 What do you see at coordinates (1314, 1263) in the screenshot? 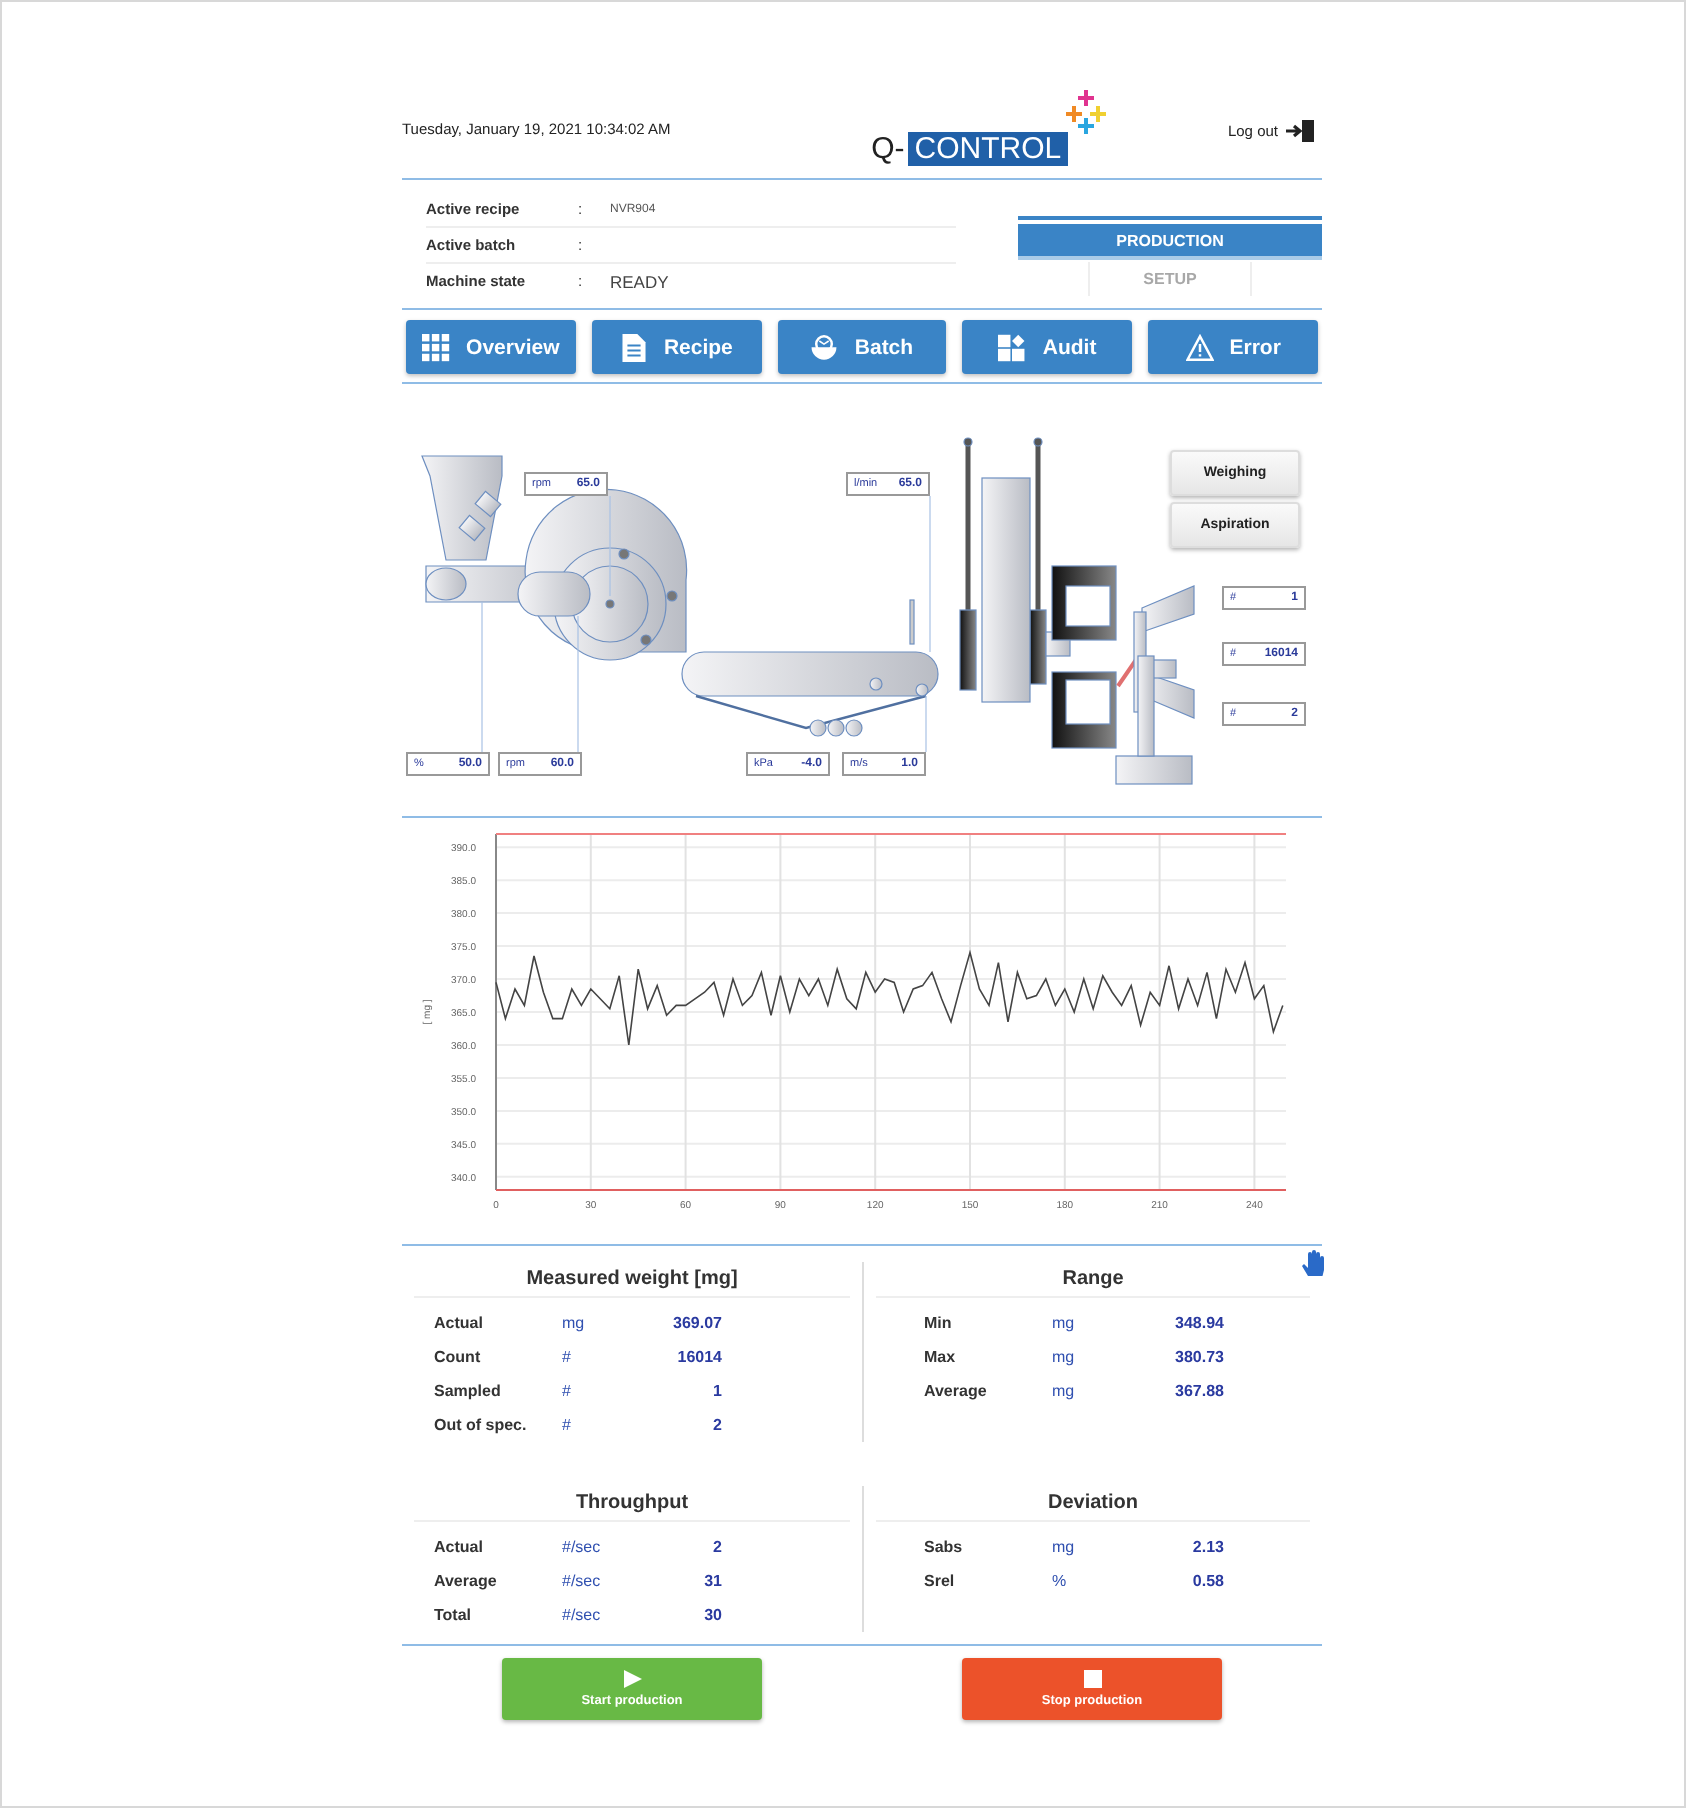
I see `hand-icon` at bounding box center [1314, 1263].